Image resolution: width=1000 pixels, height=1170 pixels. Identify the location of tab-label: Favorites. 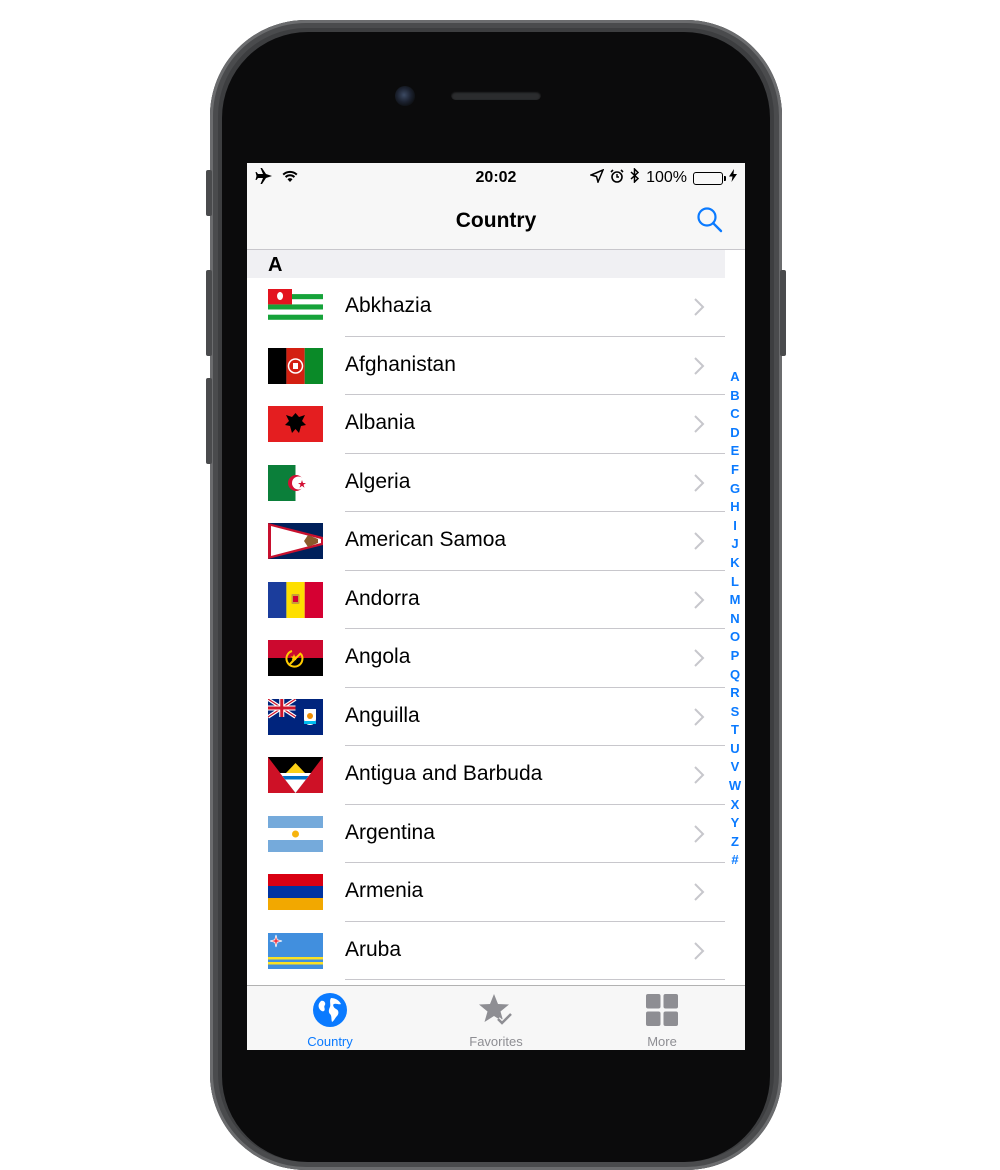
(496, 1041).